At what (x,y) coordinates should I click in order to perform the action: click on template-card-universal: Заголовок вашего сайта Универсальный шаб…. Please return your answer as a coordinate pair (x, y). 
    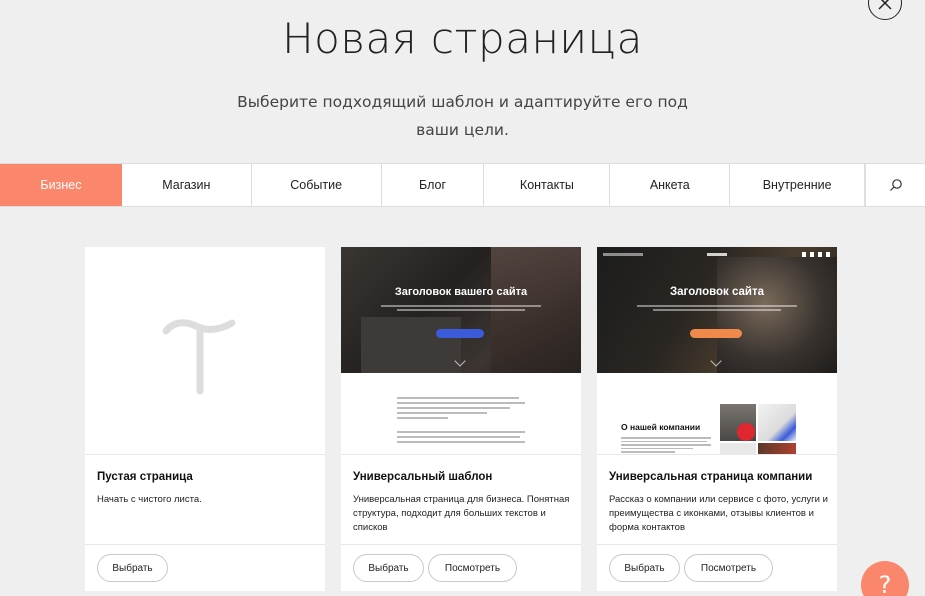
    Looking at the image, I should click on (461, 419).